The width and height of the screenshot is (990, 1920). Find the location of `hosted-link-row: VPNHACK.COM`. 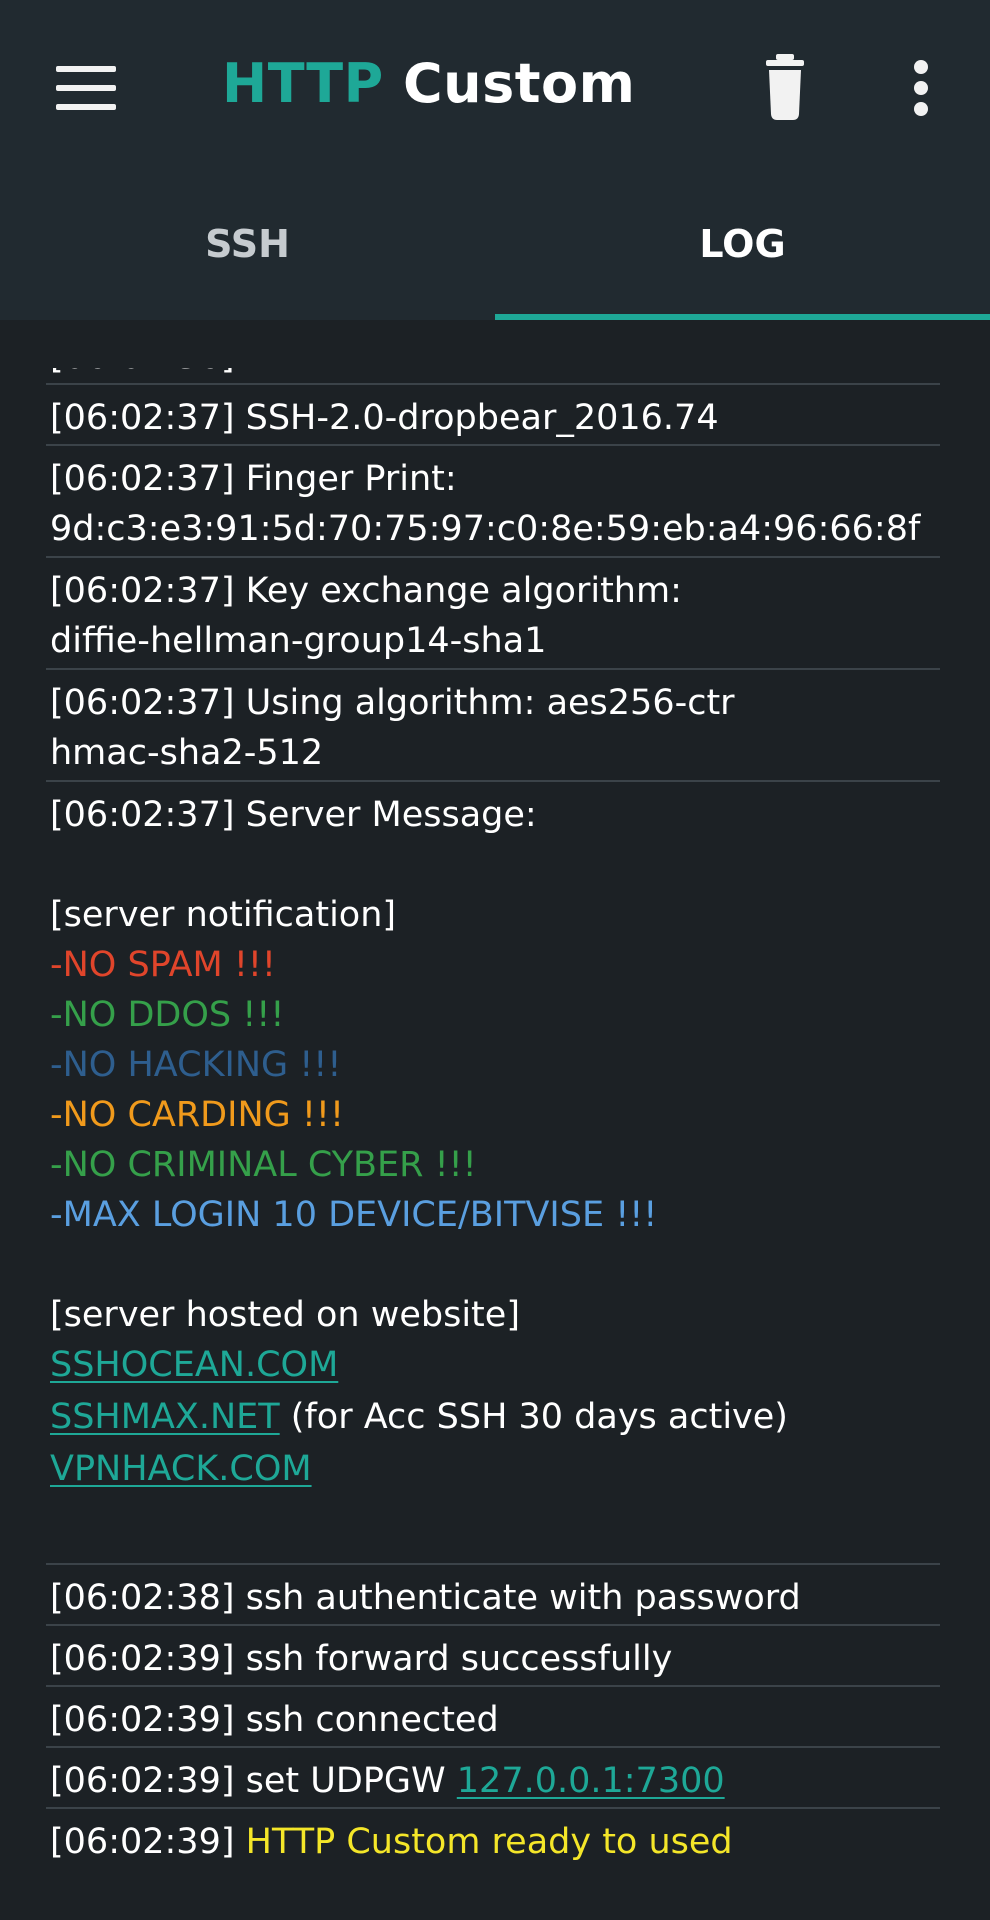

hosted-link-row: VPNHACK.COM is located at coordinates (181, 1469).